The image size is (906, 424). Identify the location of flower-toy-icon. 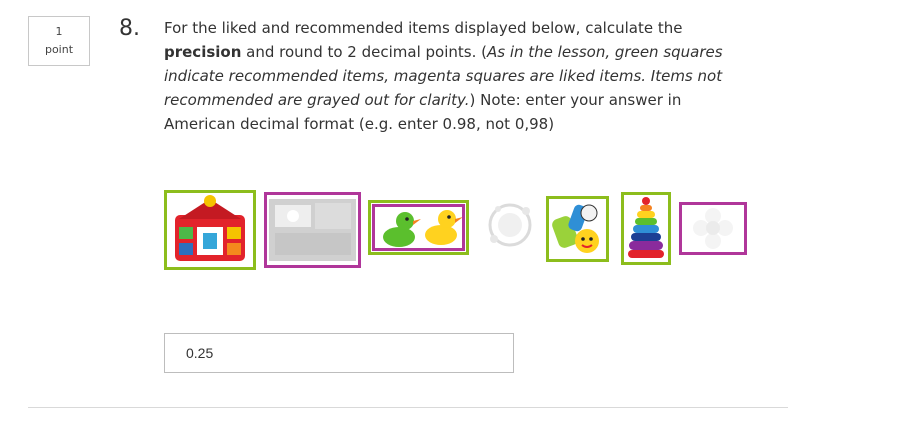
(713, 228).